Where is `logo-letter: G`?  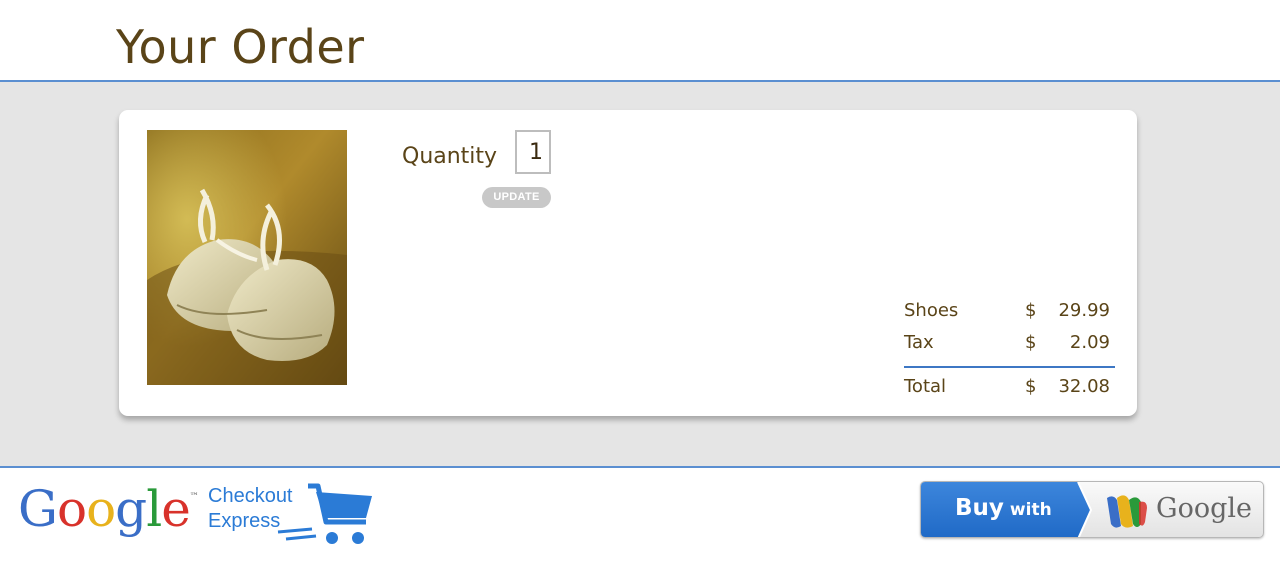 logo-letter: G is located at coordinates (38, 509).